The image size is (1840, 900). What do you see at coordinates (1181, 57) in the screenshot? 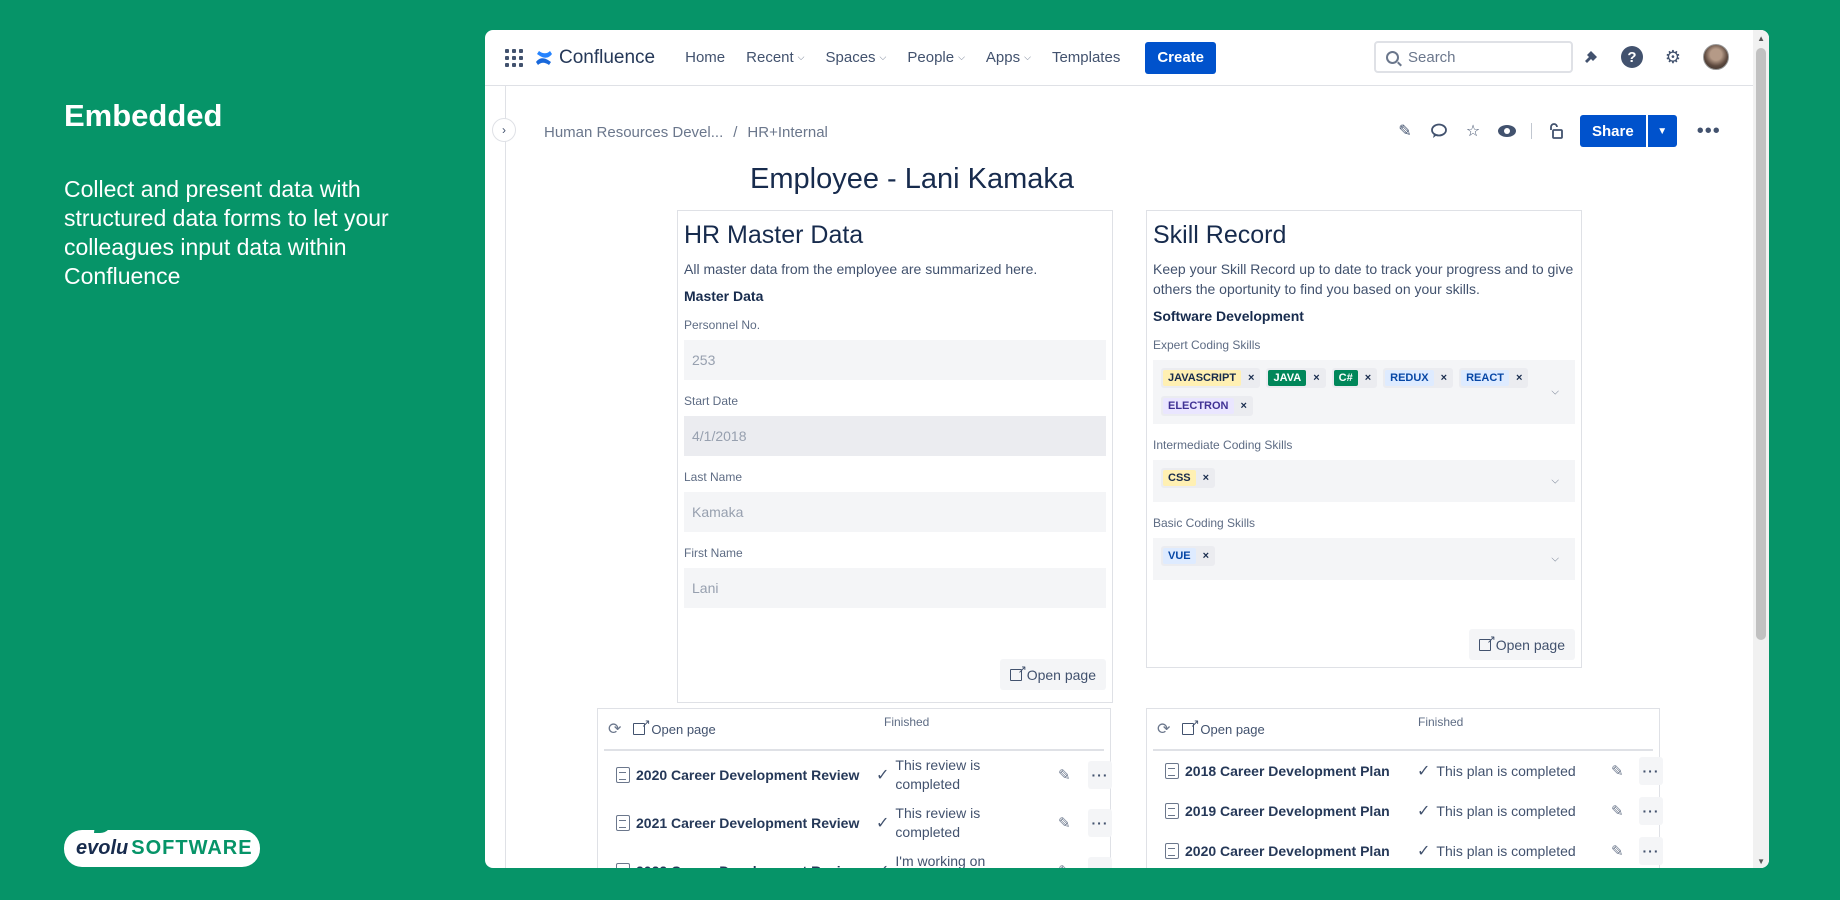
I see `create-button: Create` at bounding box center [1181, 57].